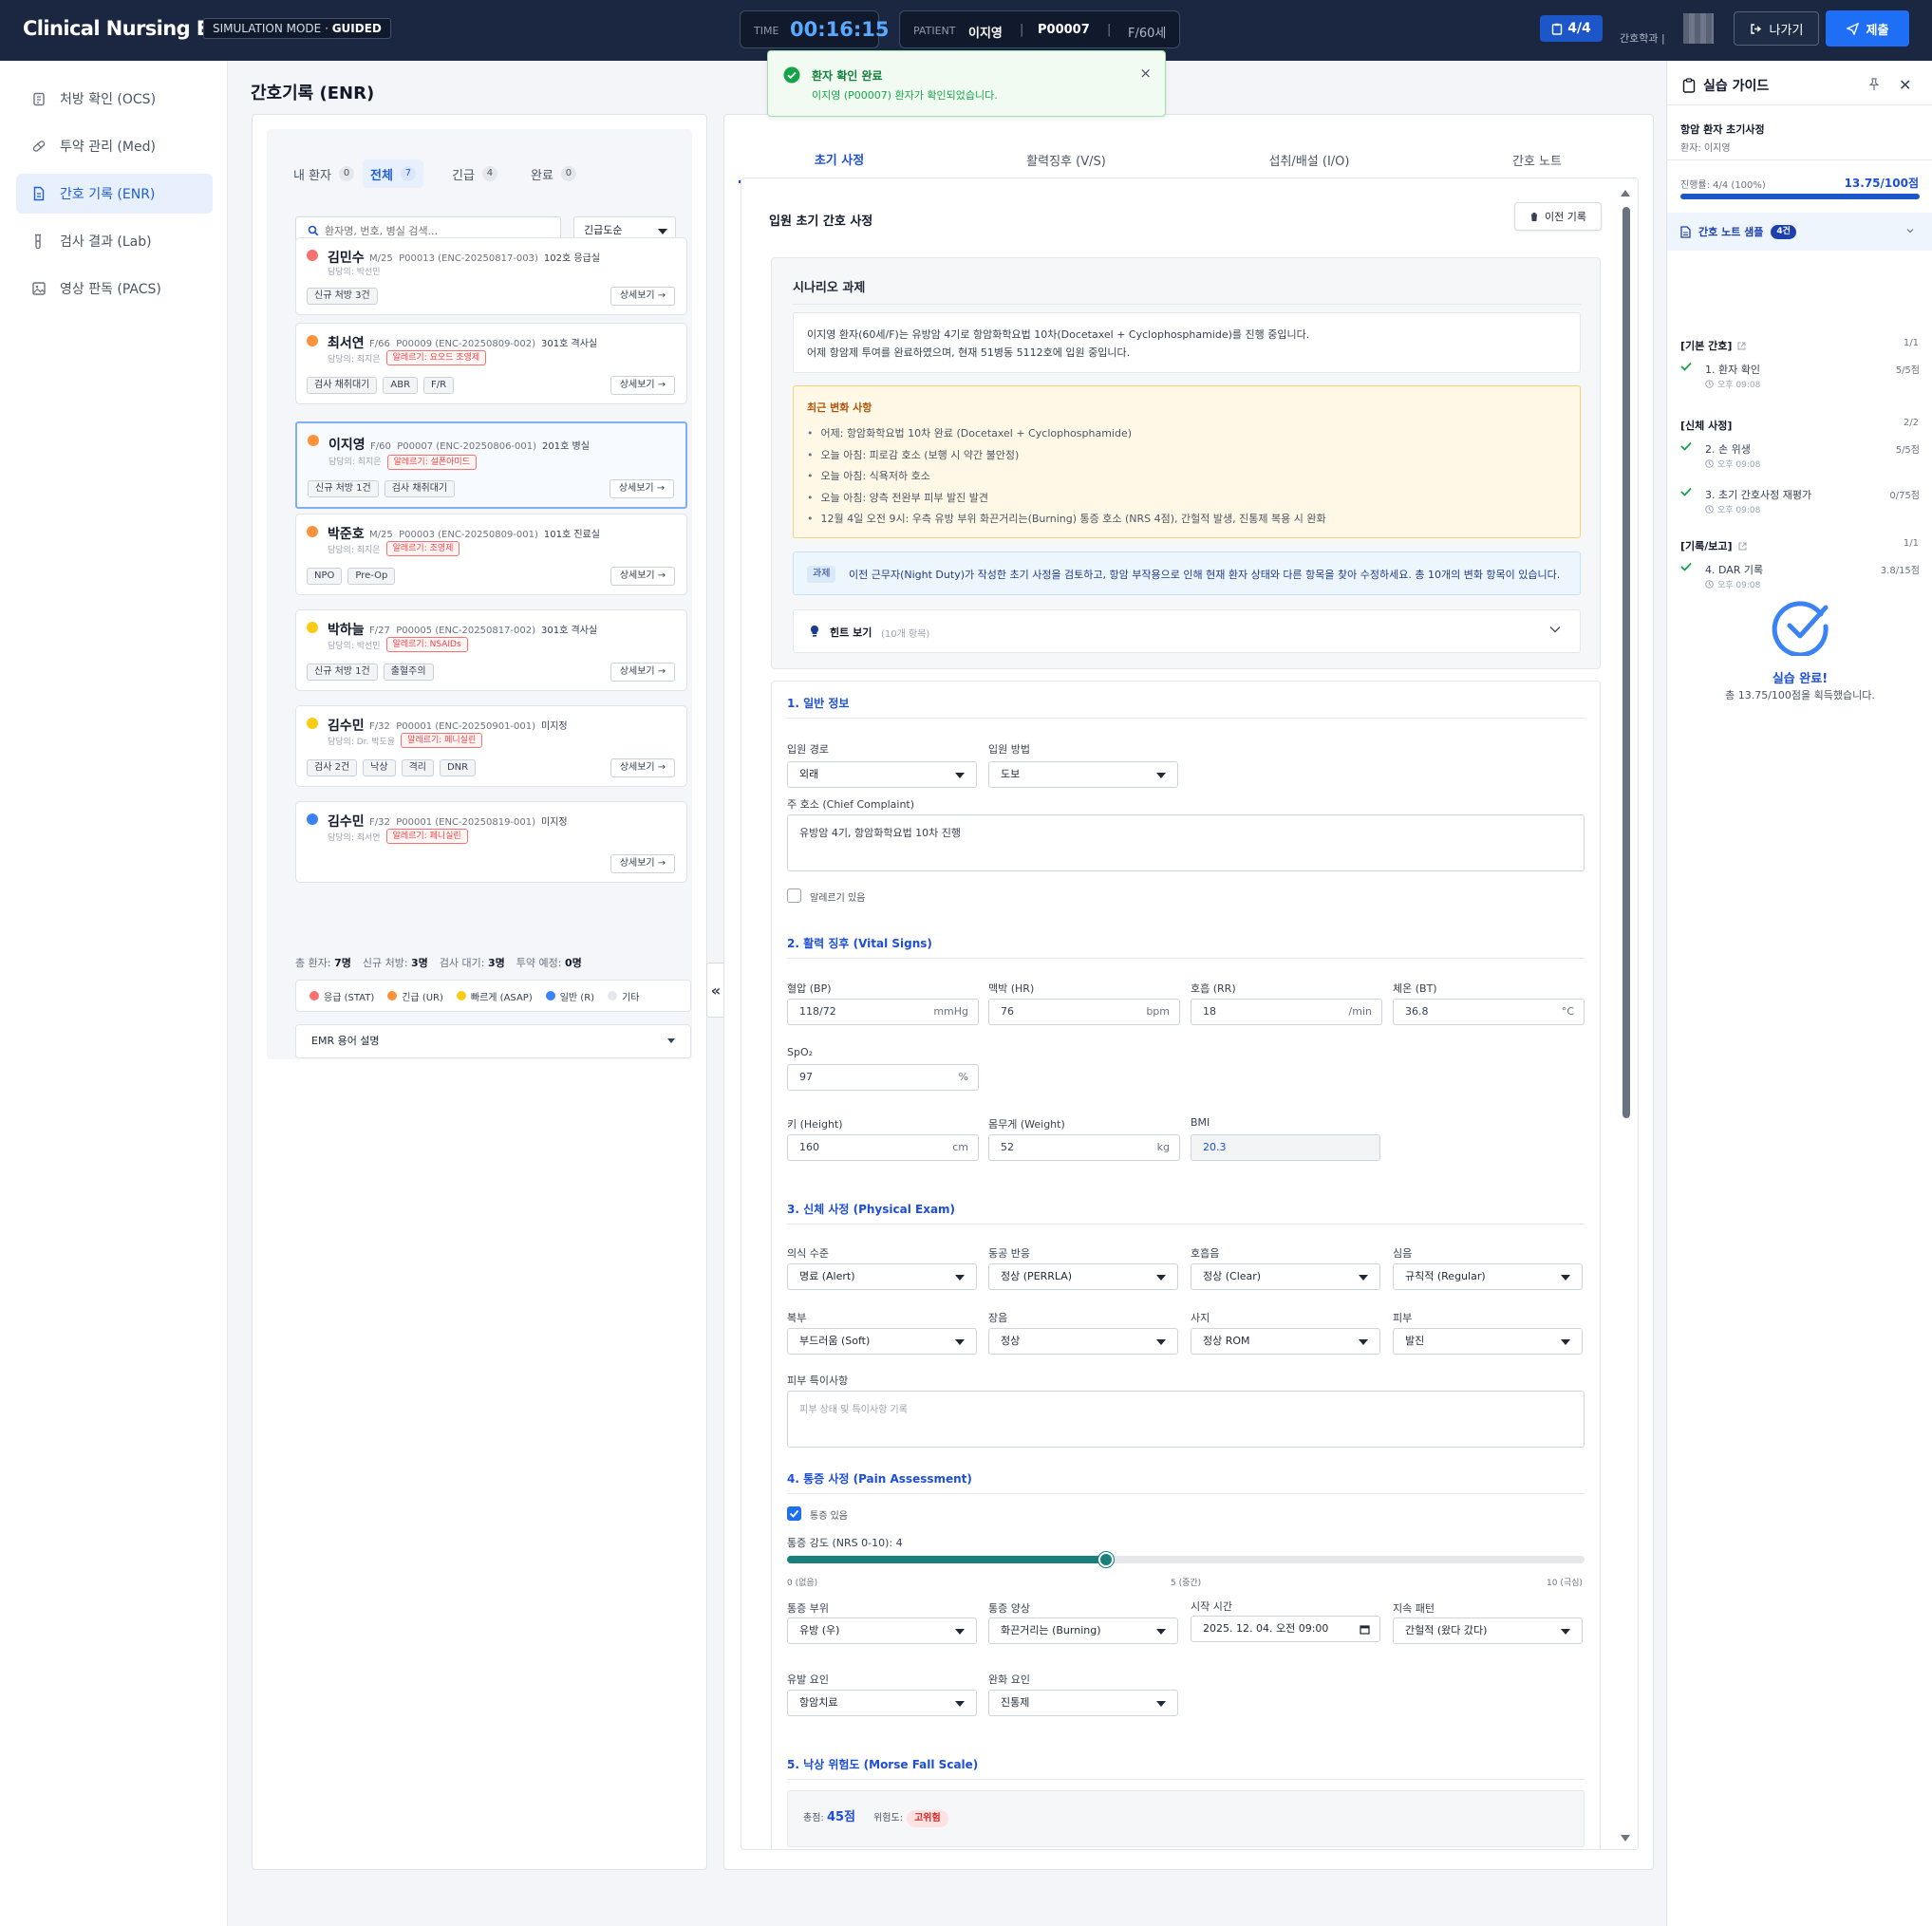  What do you see at coordinates (1777, 29) in the screenshot?
I see `exit-button: 나가기` at bounding box center [1777, 29].